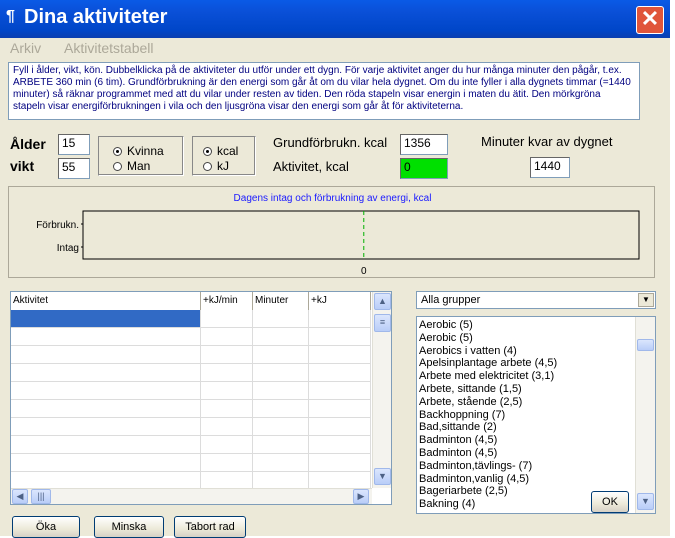  I want to click on list-item: Bad,sittande (2), so click(458, 427).